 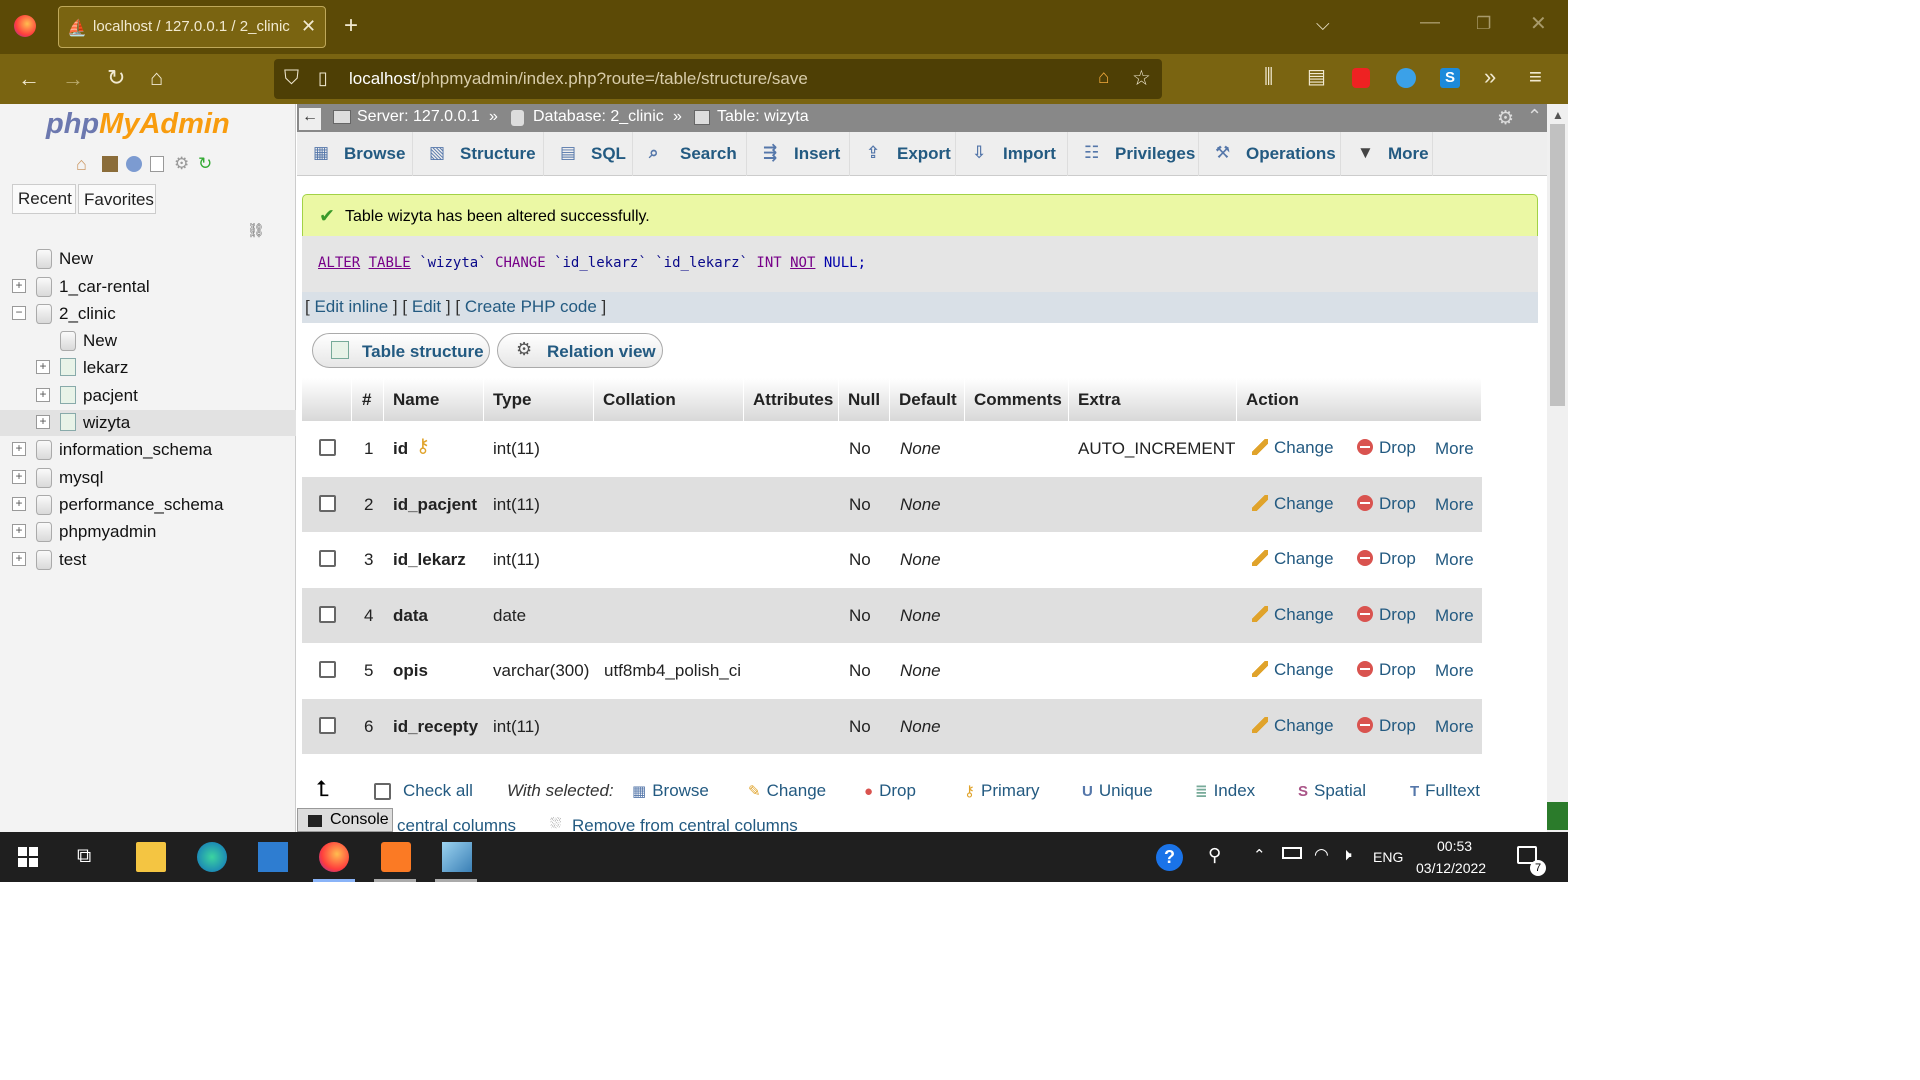 I want to click on bulk-primary: ⚷ Primary, so click(x=1002, y=791).